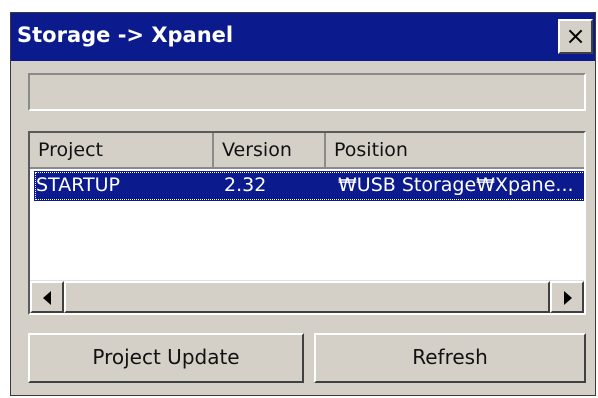  What do you see at coordinates (303, 37) in the screenshot?
I see `title-bar: Storage -> Xpanel ×` at bounding box center [303, 37].